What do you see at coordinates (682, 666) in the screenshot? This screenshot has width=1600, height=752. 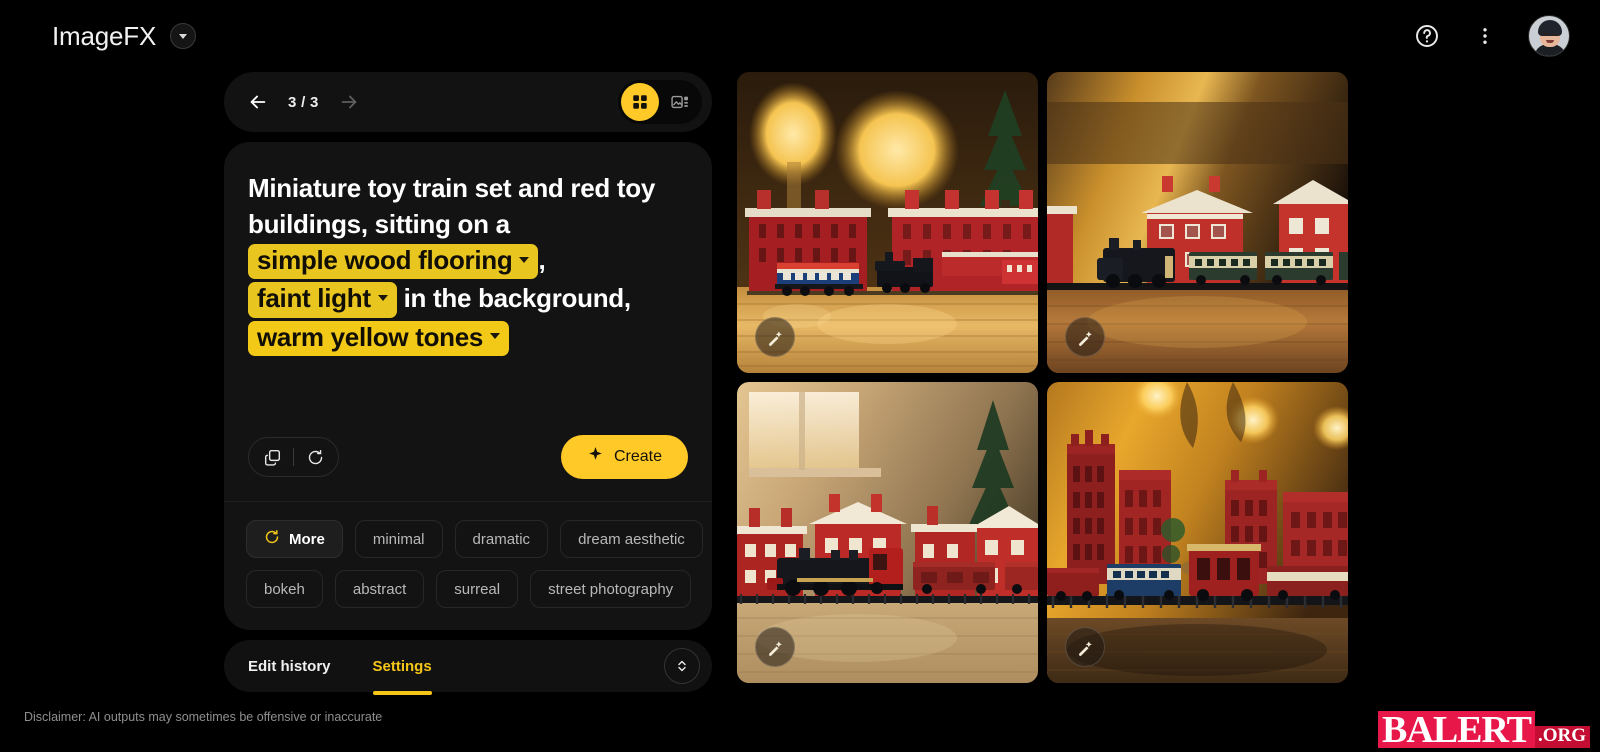 I see `expand-collapse-icon` at bounding box center [682, 666].